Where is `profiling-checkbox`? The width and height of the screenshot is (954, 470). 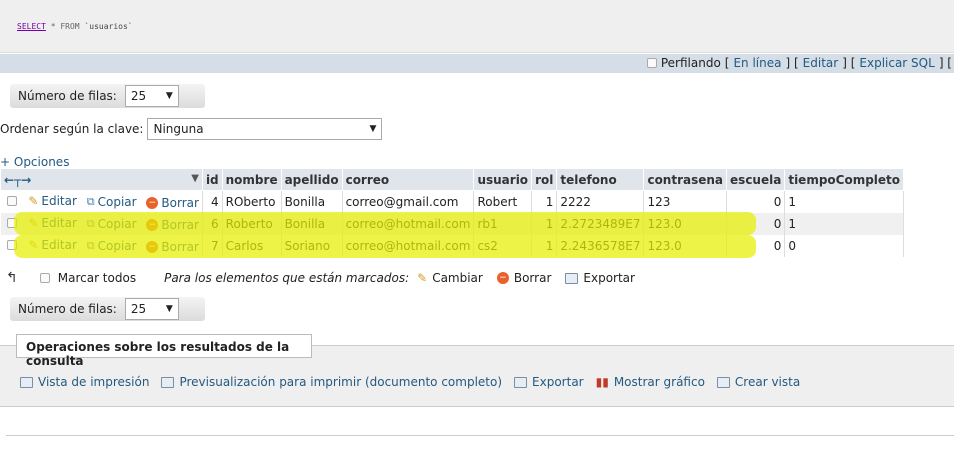 profiling-checkbox is located at coordinates (651, 63).